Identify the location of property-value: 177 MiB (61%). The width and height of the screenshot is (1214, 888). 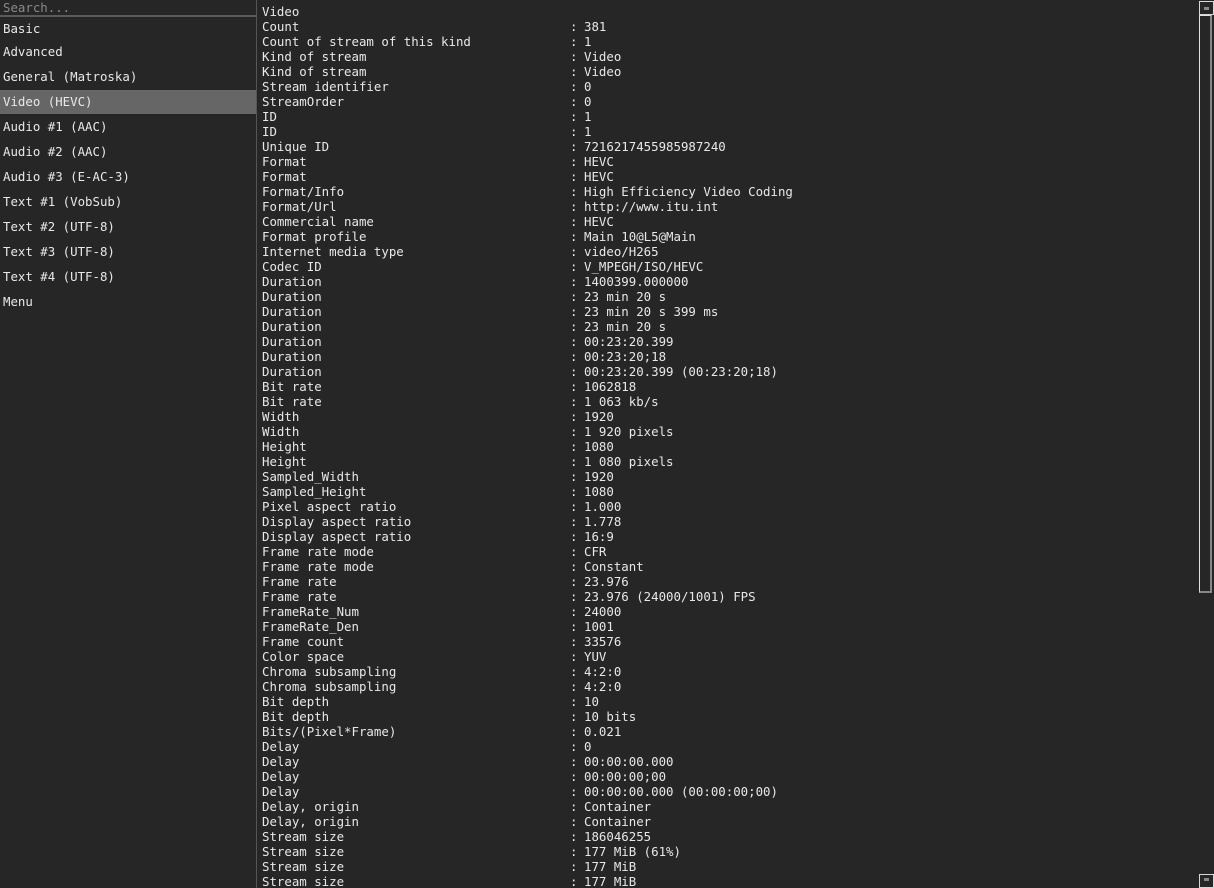
(632, 851).